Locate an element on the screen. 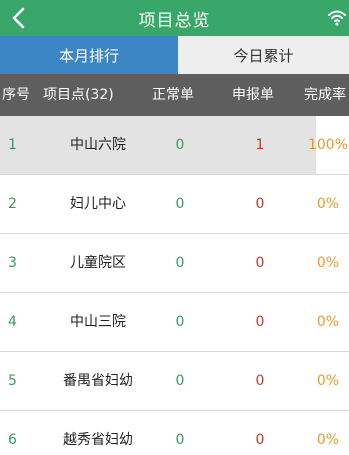 The image size is (349, 455). column-header-project: 项目点(32) is located at coordinates (78, 95).